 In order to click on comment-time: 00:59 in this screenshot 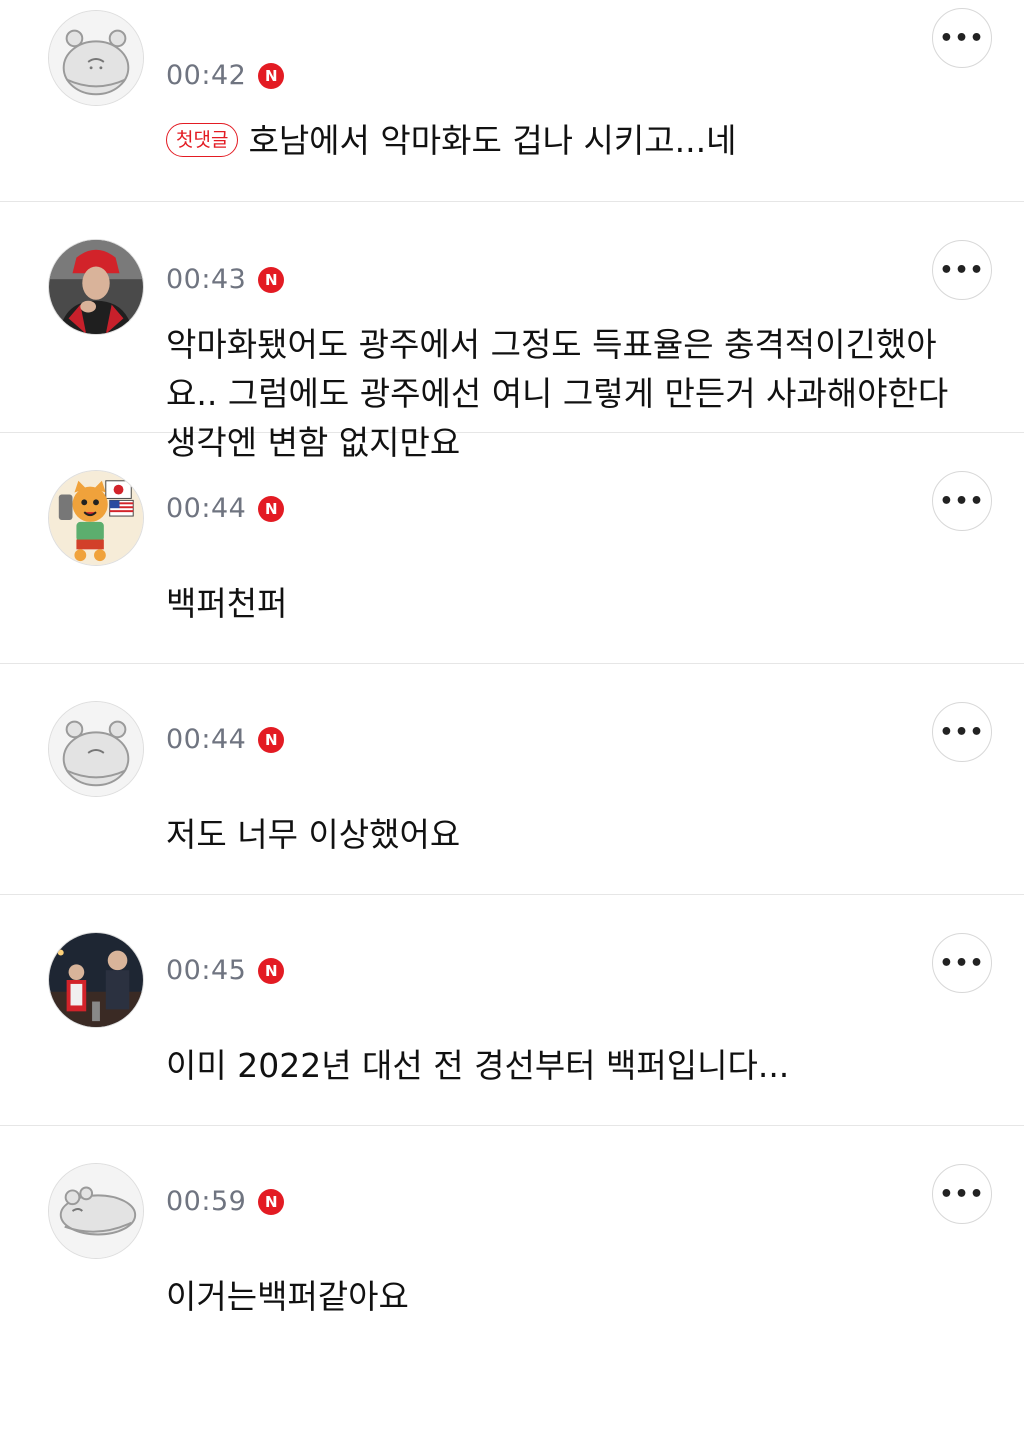, I will do `click(206, 1201)`.